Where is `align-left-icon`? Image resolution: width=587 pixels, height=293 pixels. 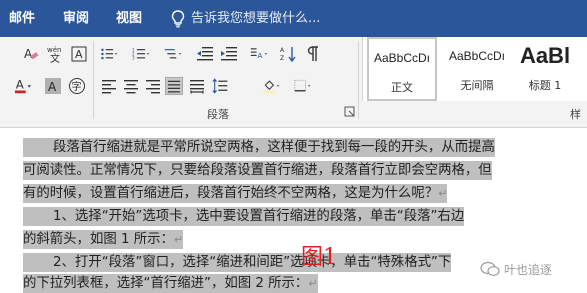
align-left-icon is located at coordinates (109, 86).